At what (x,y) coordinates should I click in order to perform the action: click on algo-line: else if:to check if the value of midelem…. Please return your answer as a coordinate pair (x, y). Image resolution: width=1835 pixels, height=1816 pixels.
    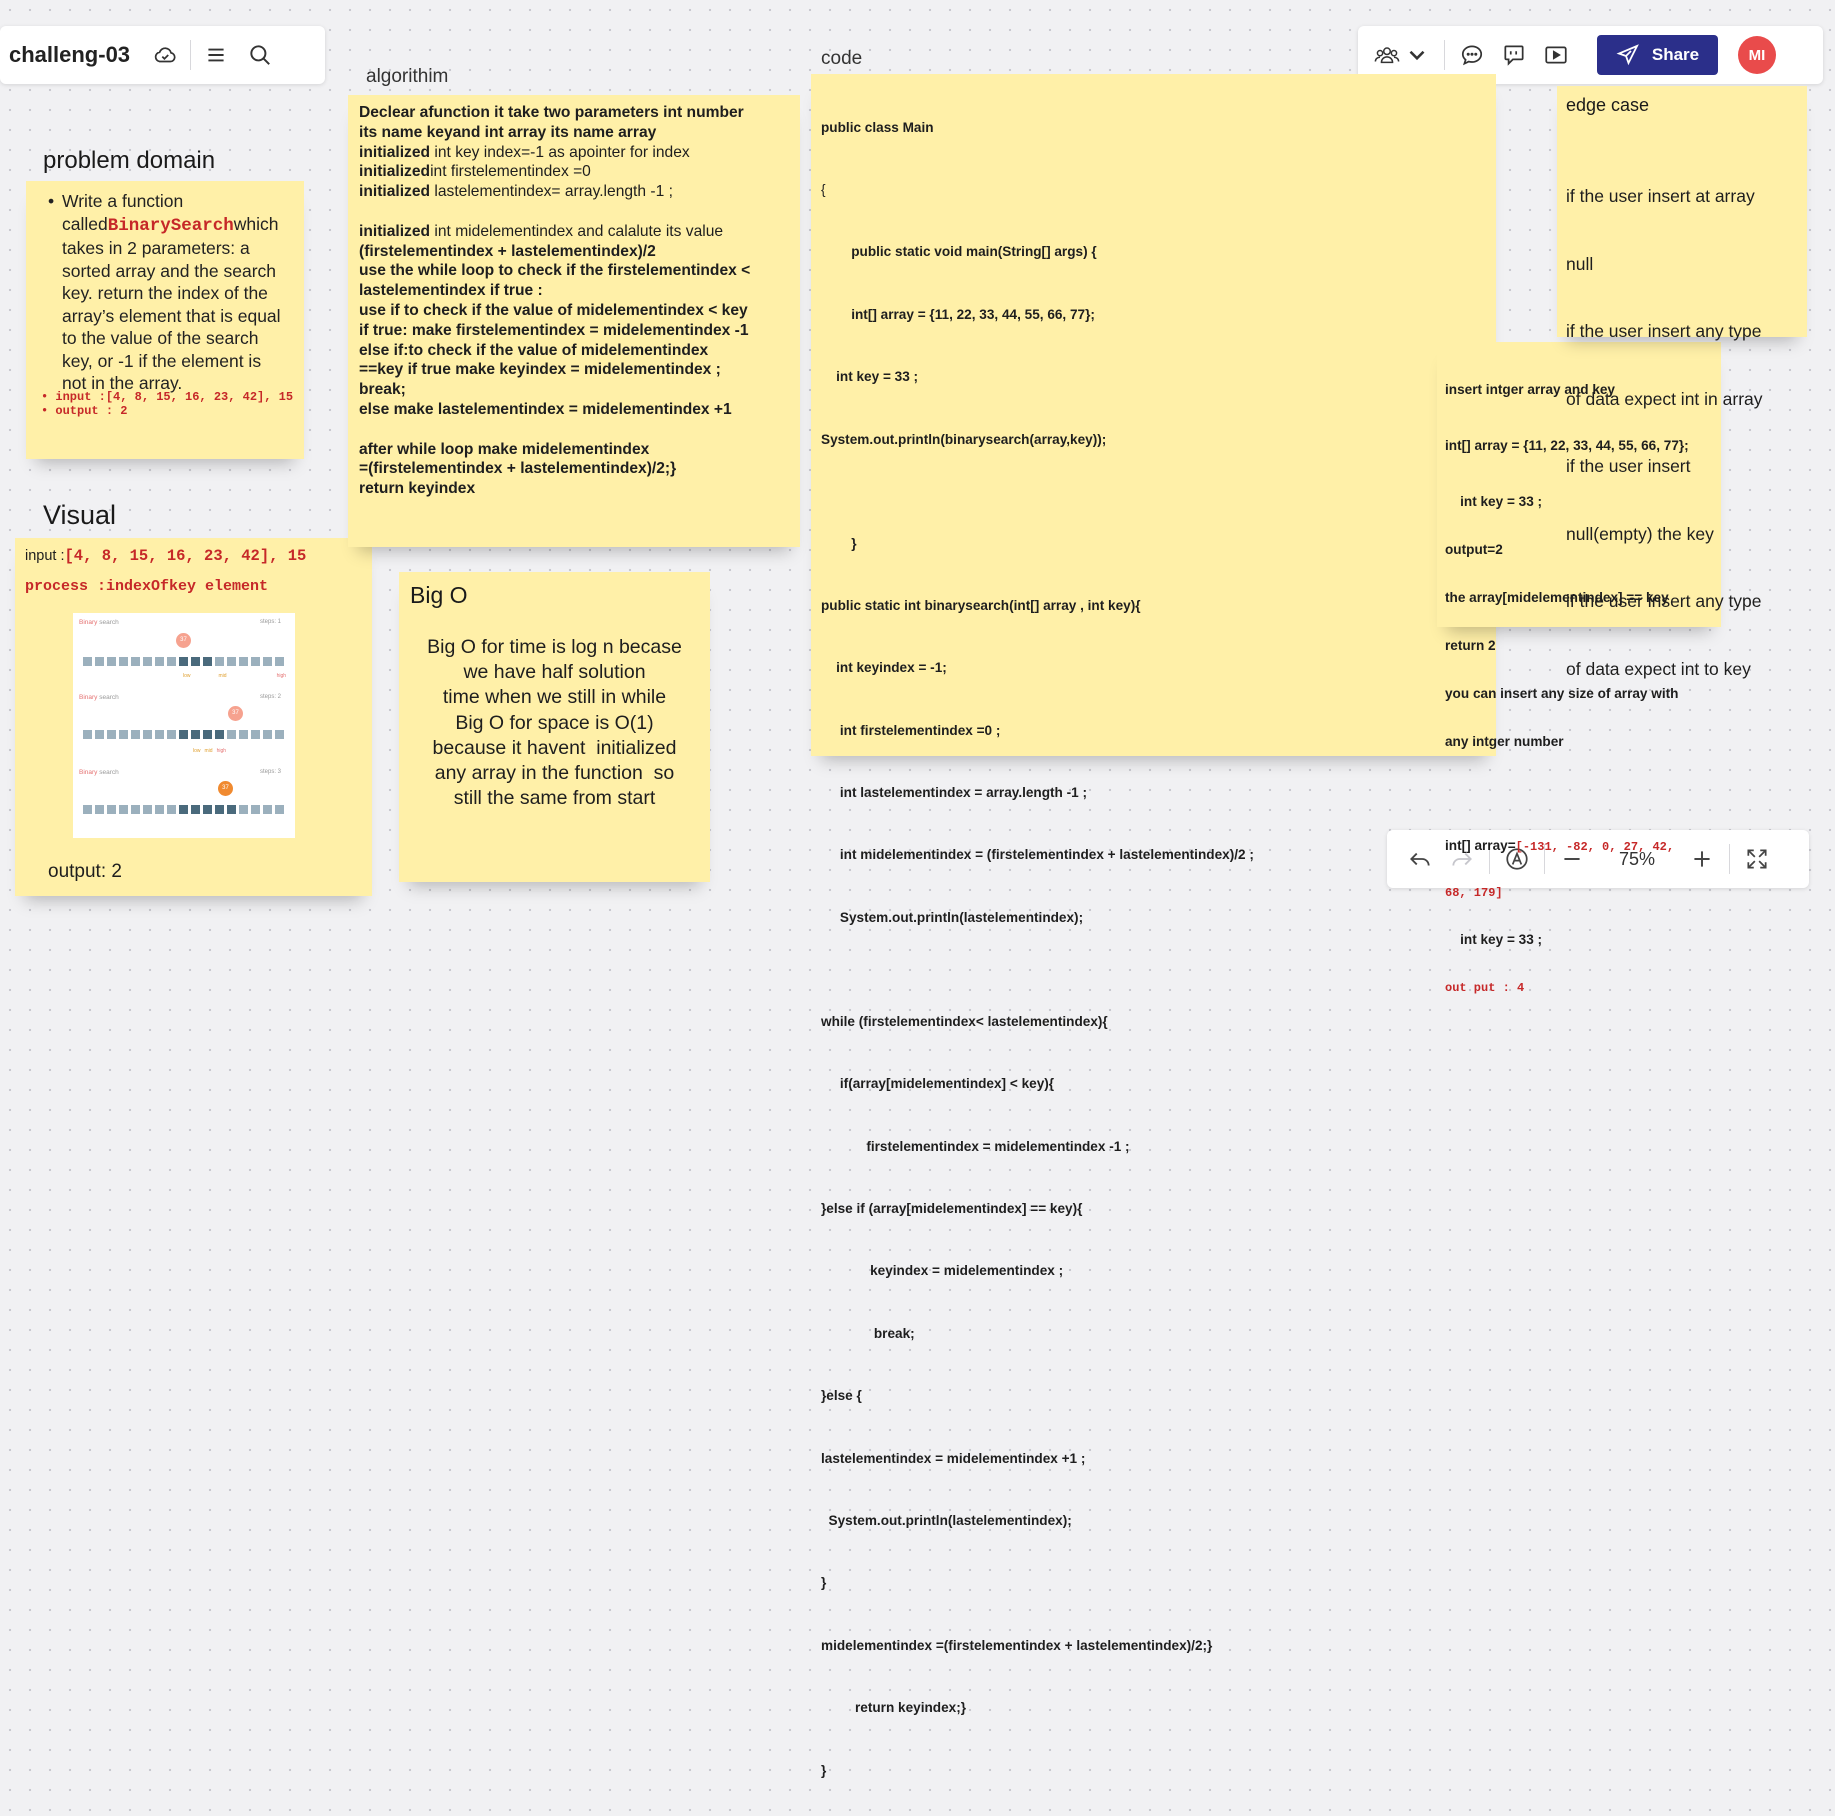
    Looking at the image, I should click on (534, 350).